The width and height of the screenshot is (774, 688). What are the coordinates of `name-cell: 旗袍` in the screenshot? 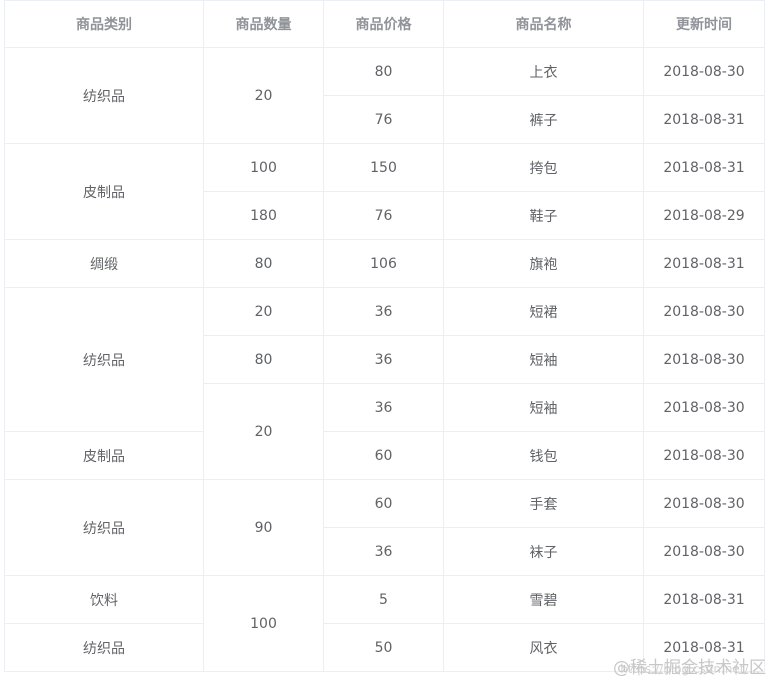 It's located at (543, 263).